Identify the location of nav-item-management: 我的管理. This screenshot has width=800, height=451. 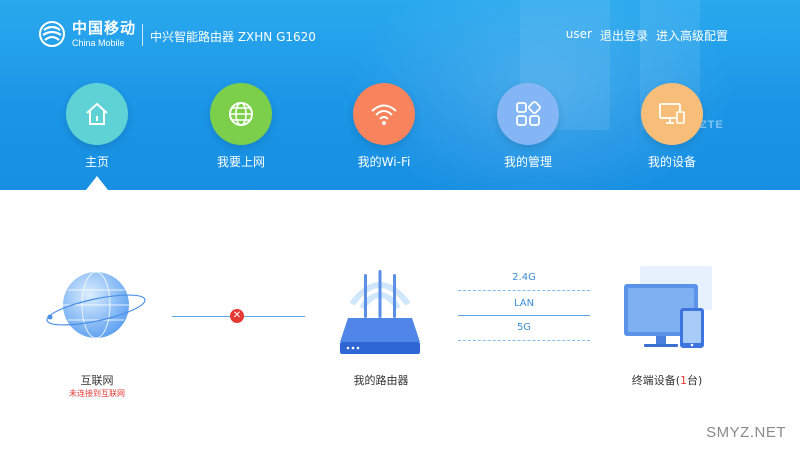
(528, 126).